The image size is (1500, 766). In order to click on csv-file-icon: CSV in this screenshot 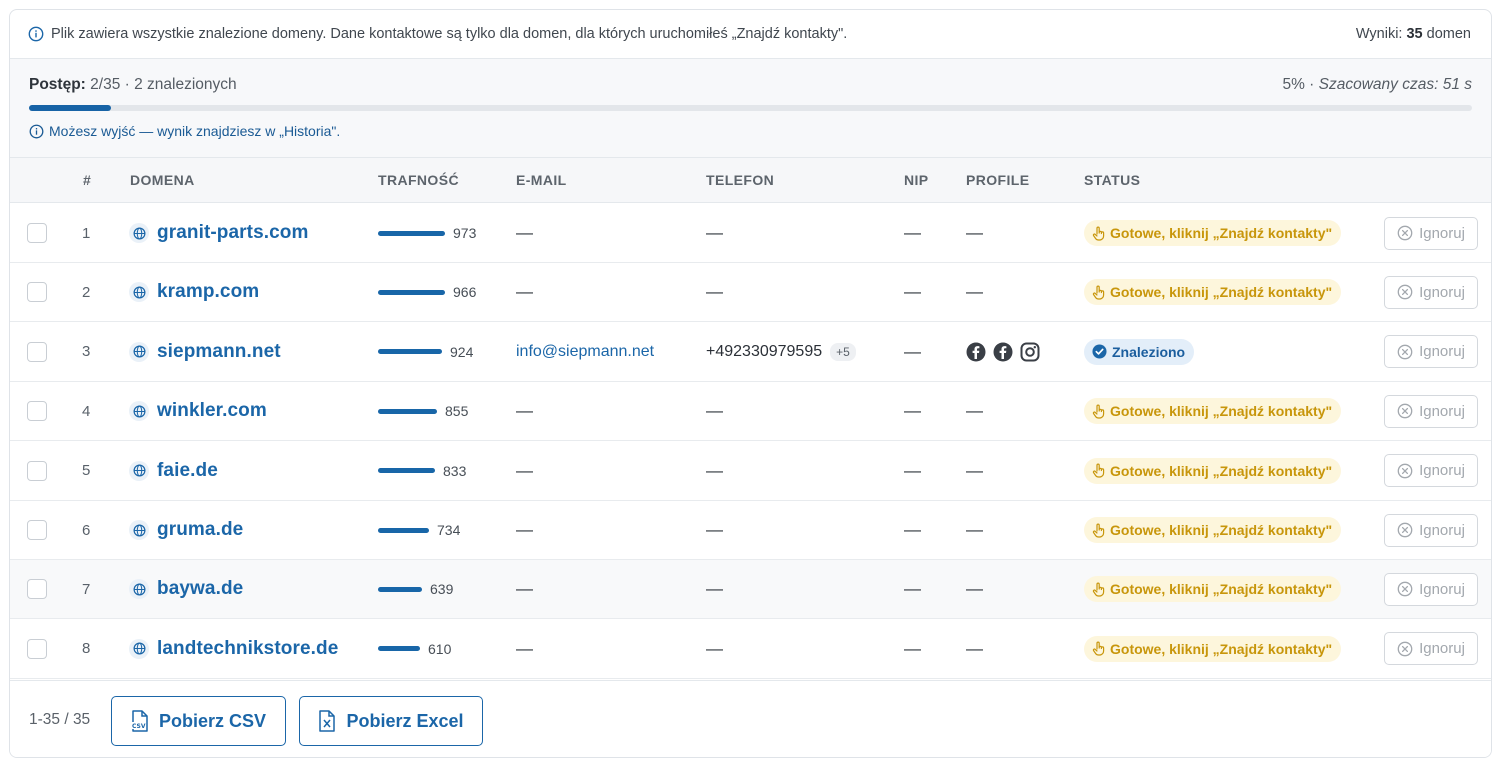, I will do `click(139, 721)`.